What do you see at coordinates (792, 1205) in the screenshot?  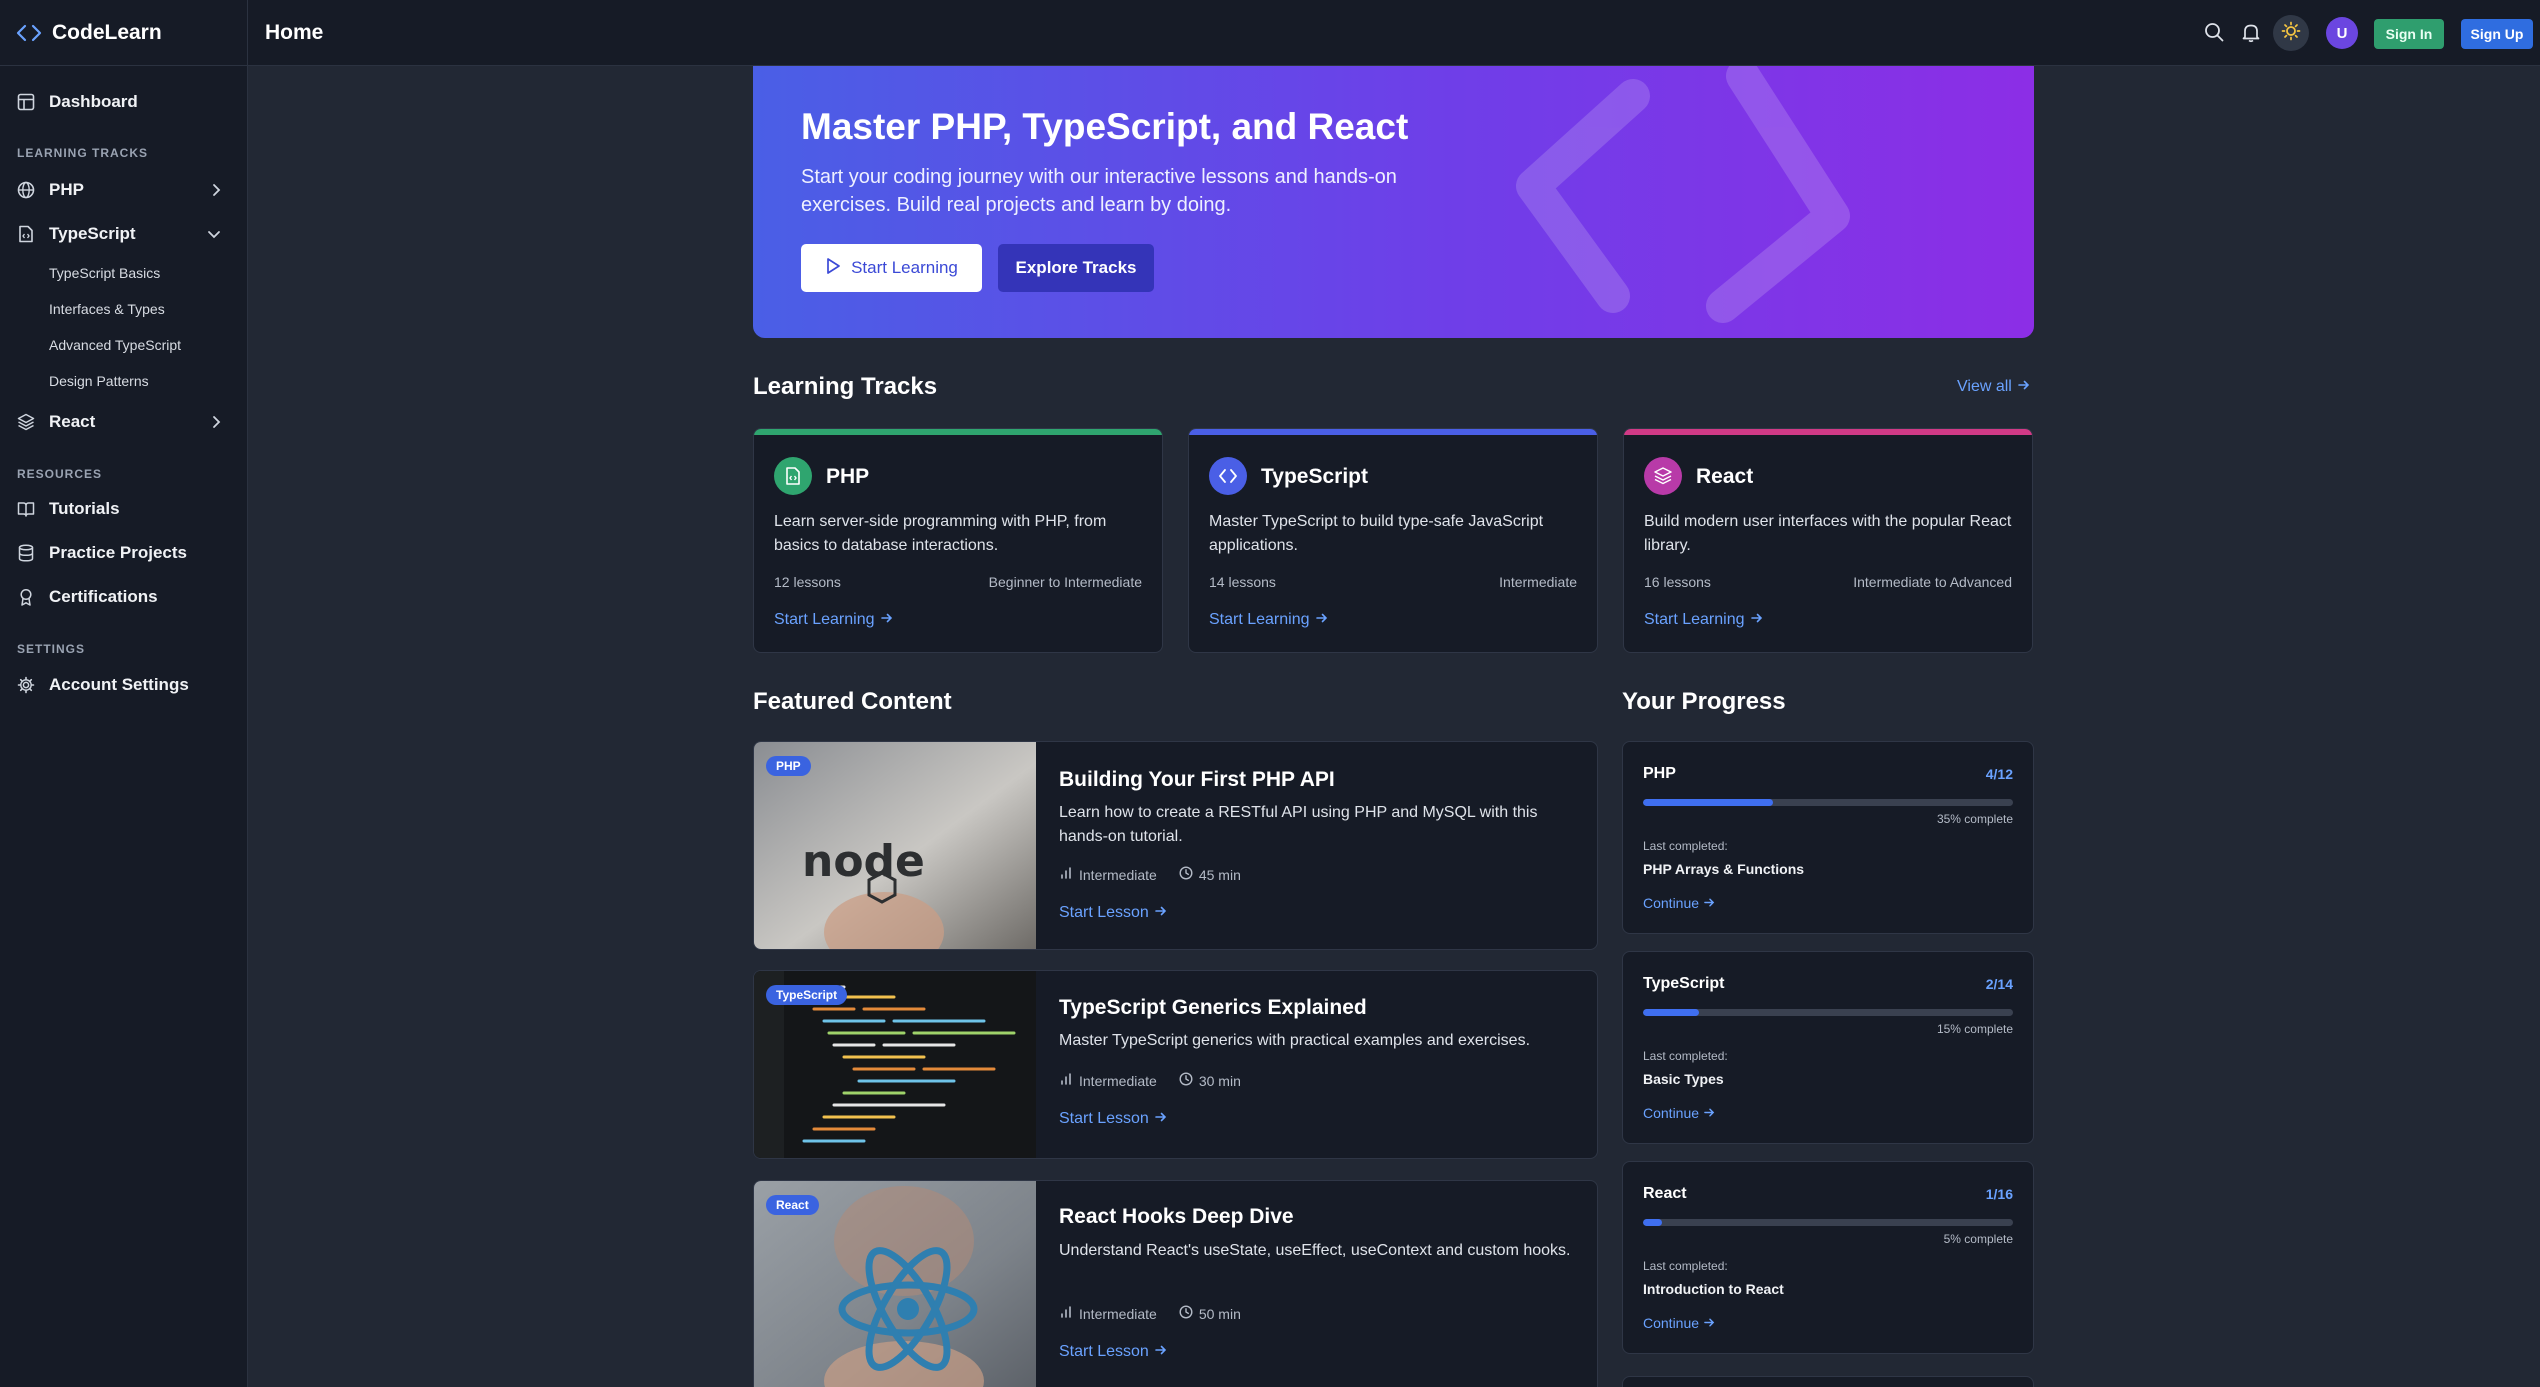 I see `category-badge: React` at bounding box center [792, 1205].